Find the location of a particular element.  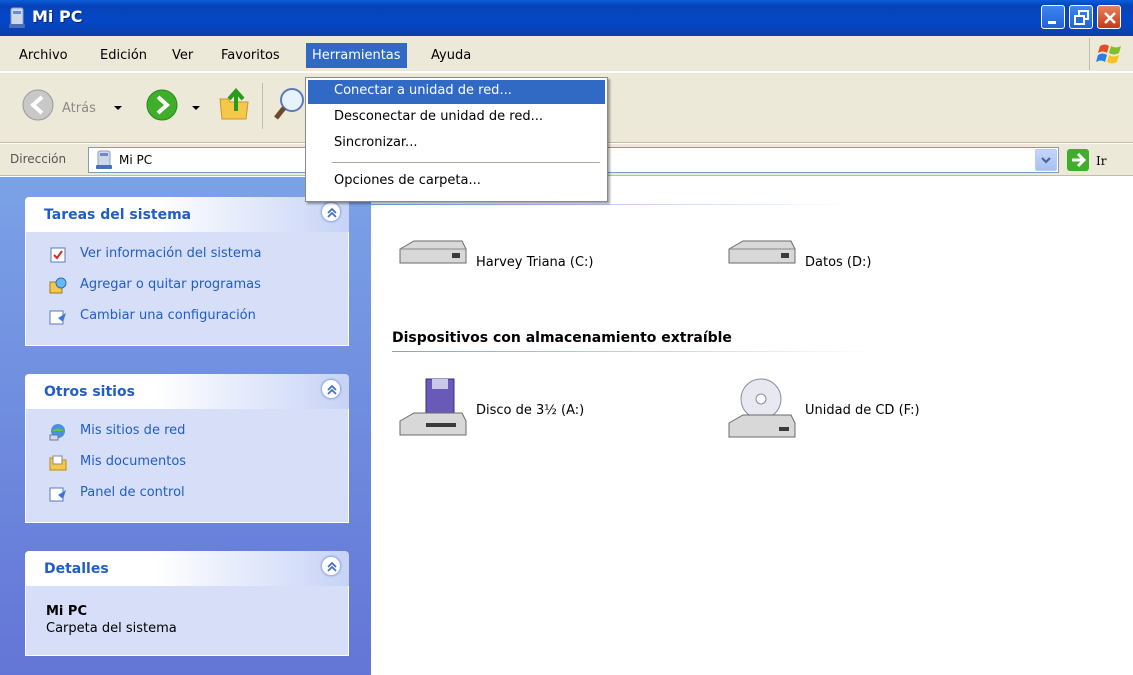

system-tasks-title: Tareas del sistema is located at coordinates (118, 215).